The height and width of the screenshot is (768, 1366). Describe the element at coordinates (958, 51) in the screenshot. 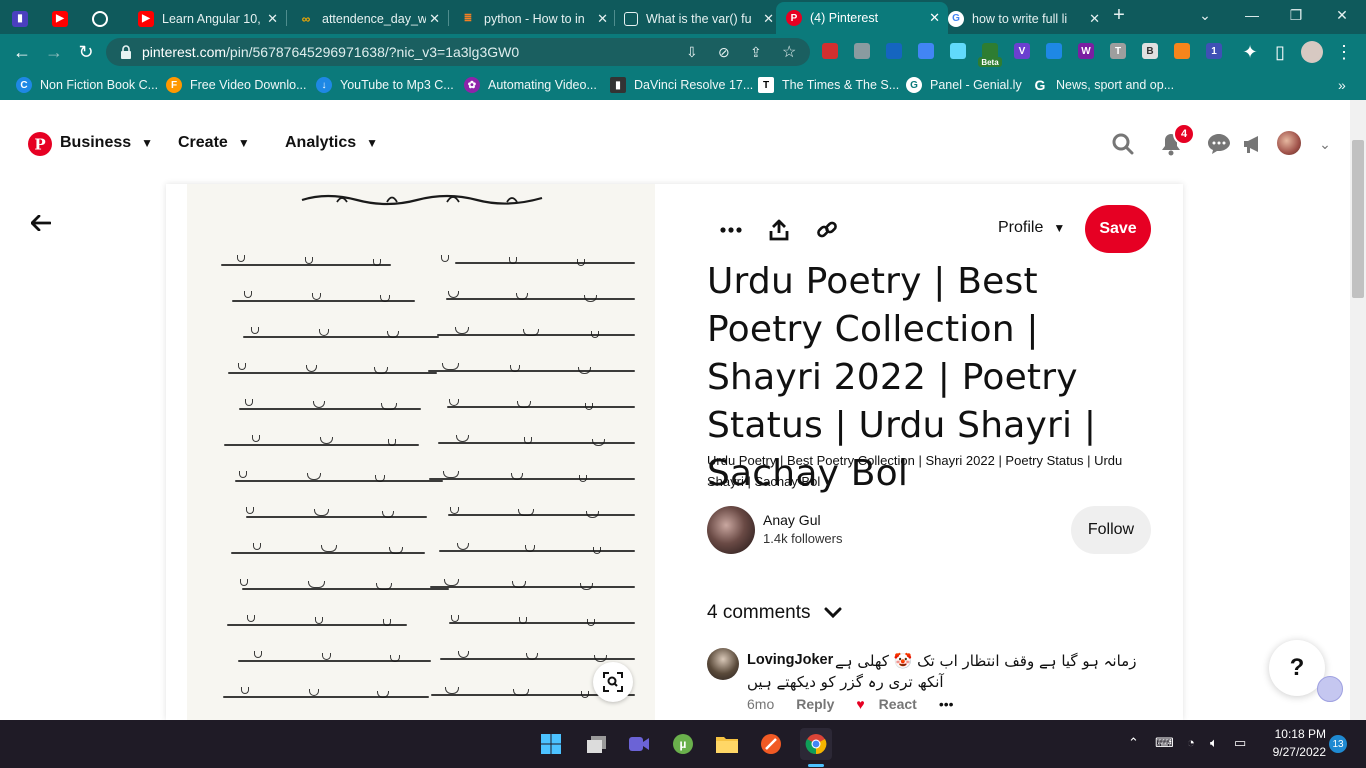

I see `extension-react-icon` at that location.